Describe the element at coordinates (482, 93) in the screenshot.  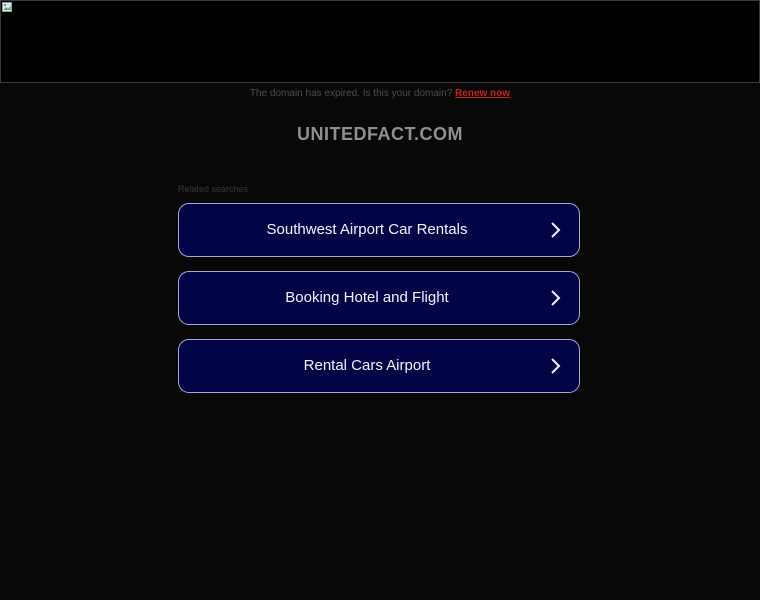
I see `renew-now-link: Renew now` at that location.